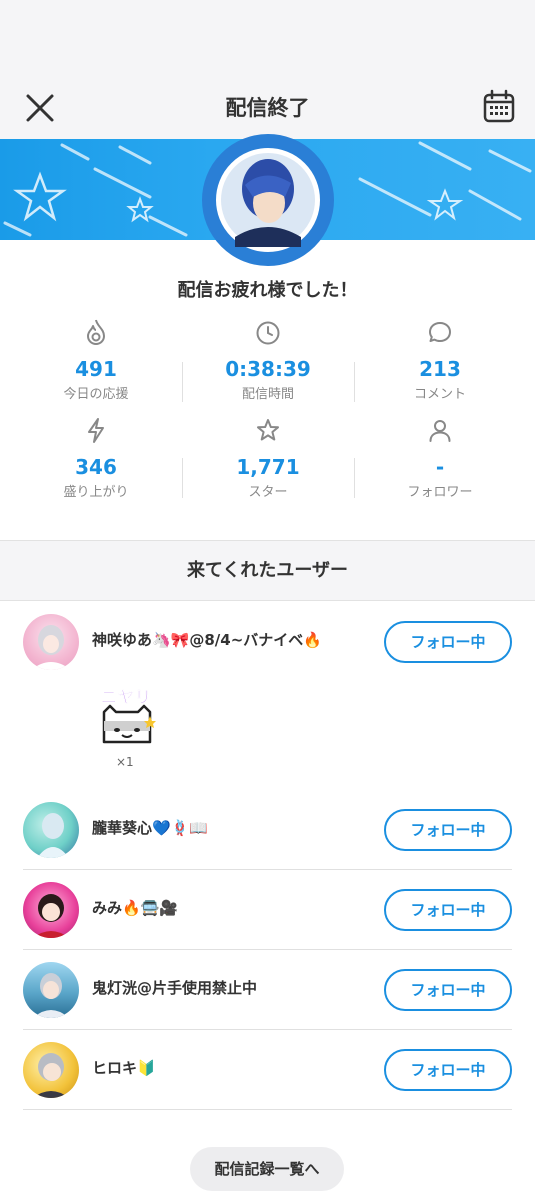 The image size is (535, 1200). I want to click on stat-stars: 1,771 スター, so click(268, 458).